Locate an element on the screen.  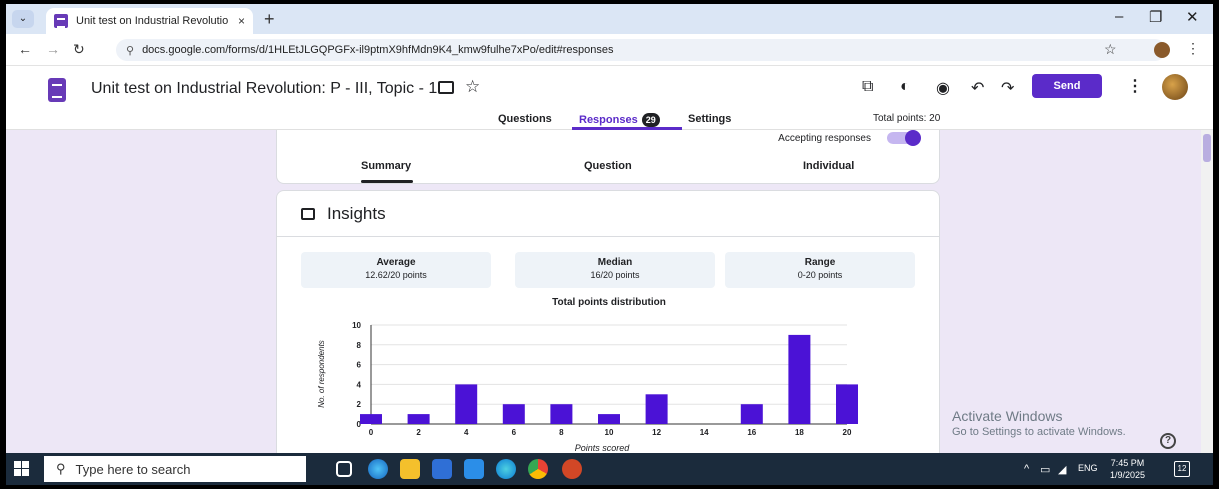
reload-icon: ↻ is located at coordinates (79, 49).